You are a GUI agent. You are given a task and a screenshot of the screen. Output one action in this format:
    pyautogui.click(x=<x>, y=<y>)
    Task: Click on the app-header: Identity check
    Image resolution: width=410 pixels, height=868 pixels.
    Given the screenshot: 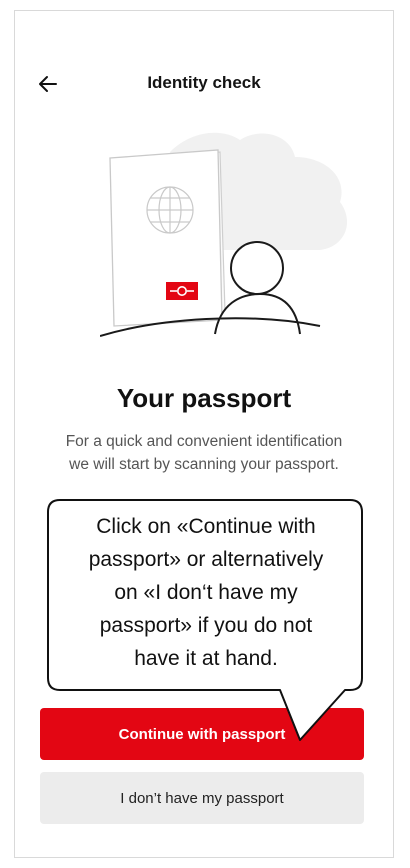 What is the action you would take?
    pyautogui.click(x=204, y=85)
    